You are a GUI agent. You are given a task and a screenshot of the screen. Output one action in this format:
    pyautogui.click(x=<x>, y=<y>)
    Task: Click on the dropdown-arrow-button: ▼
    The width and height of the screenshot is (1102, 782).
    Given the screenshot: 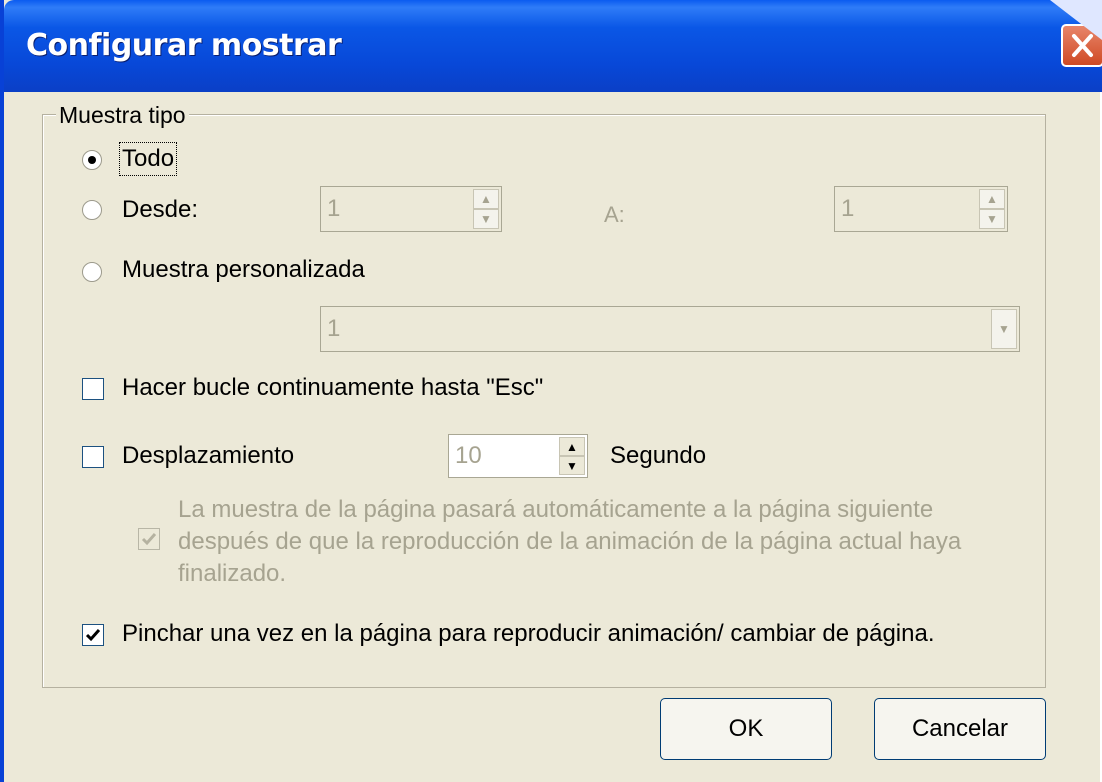 What is the action you would take?
    pyautogui.click(x=1004, y=329)
    